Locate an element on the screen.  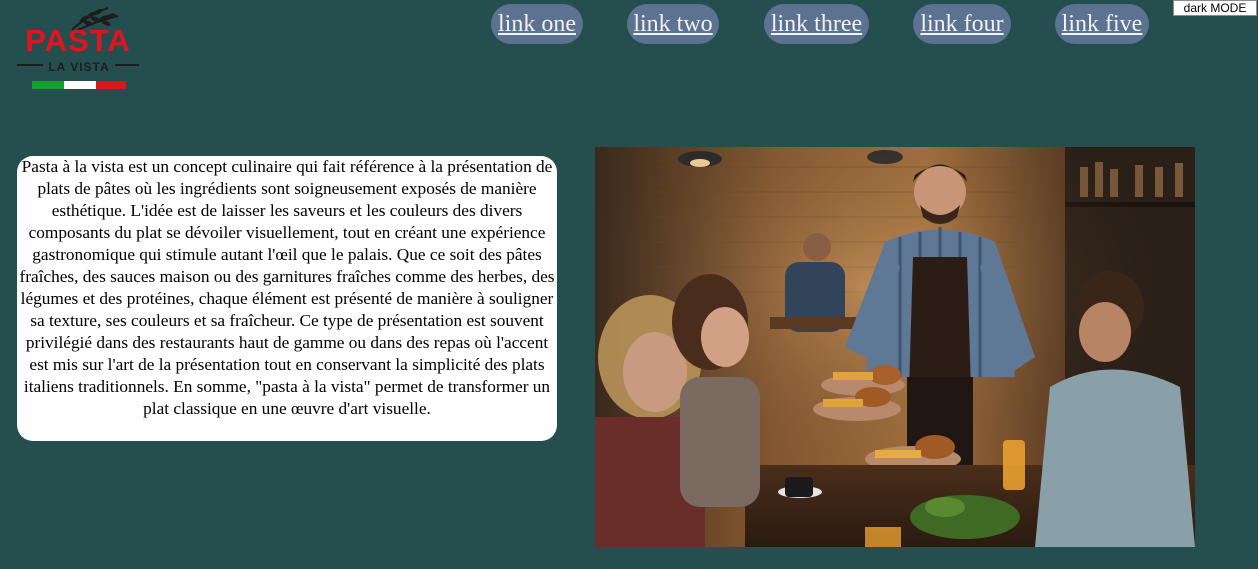
logo-title: PASTA is located at coordinates (78, 40).